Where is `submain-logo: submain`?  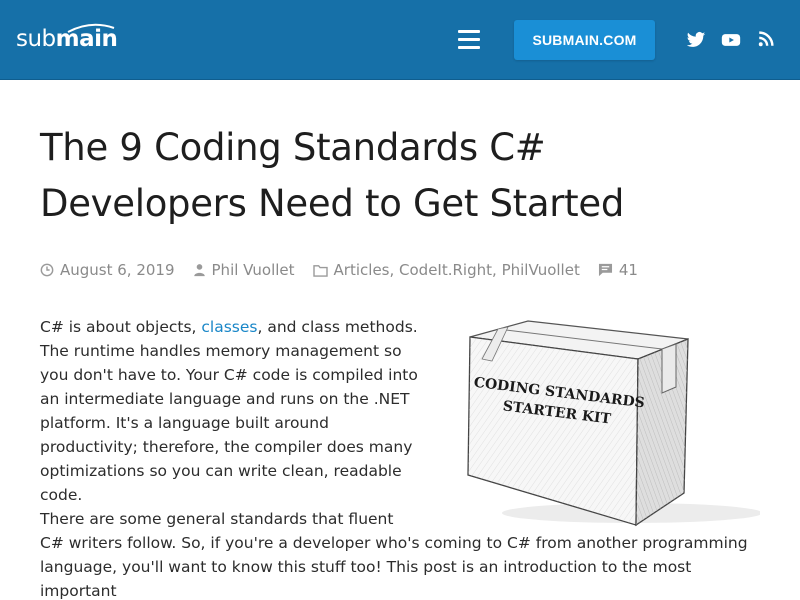 submain-logo: submain is located at coordinates (67, 39).